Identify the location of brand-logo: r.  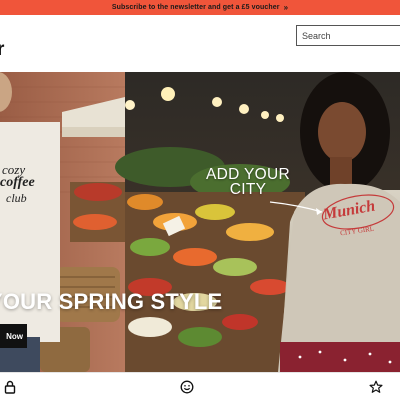
(2, 49).